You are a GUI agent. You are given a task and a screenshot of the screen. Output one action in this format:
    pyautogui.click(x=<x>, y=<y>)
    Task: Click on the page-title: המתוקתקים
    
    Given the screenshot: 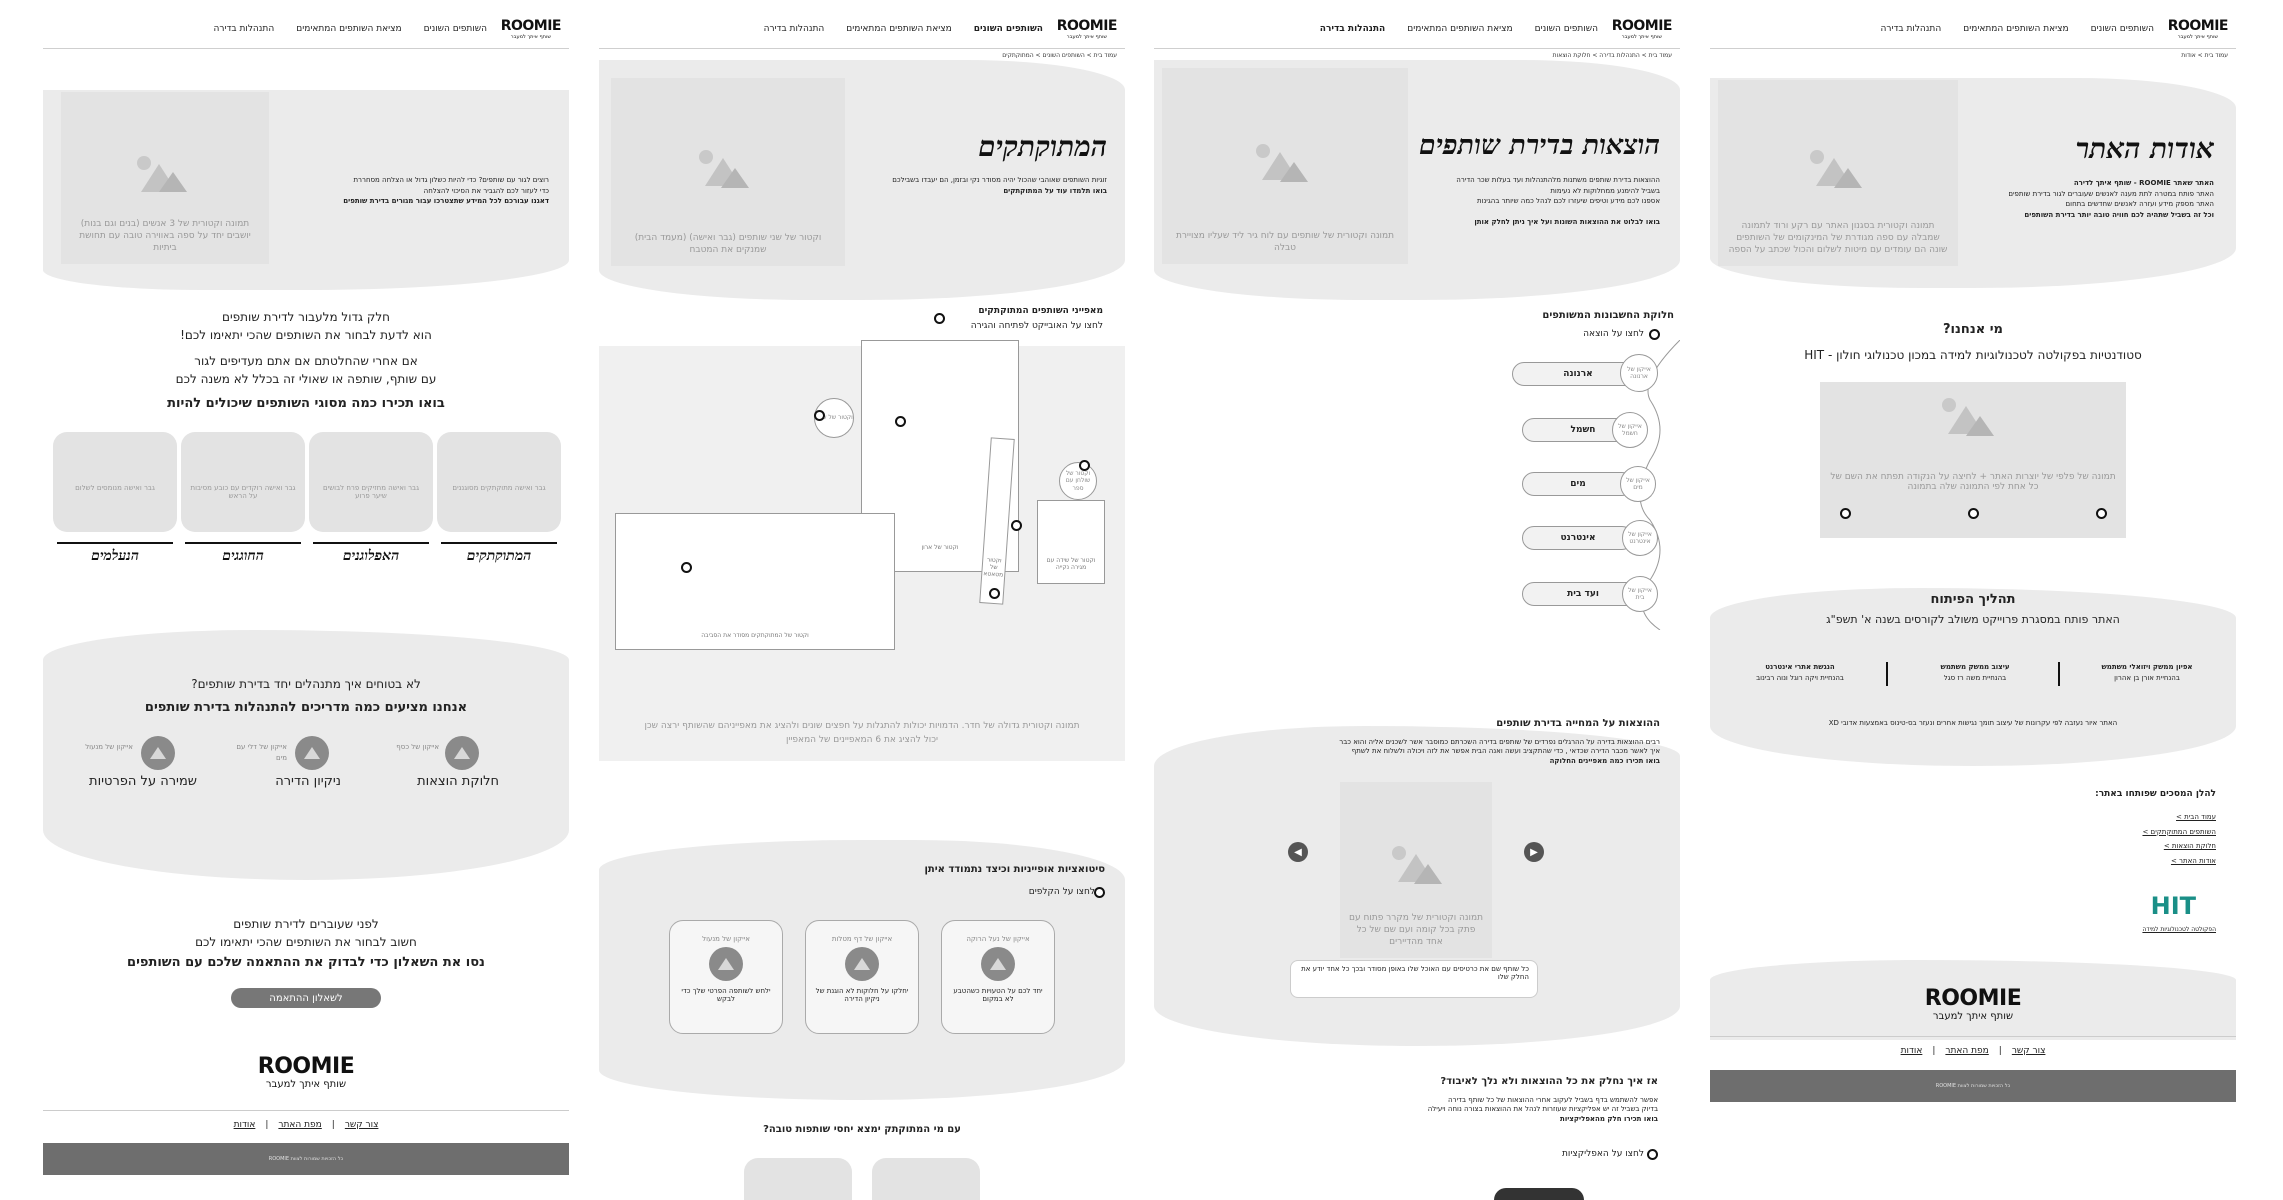 What is the action you would take?
    pyautogui.click(x=1042, y=146)
    